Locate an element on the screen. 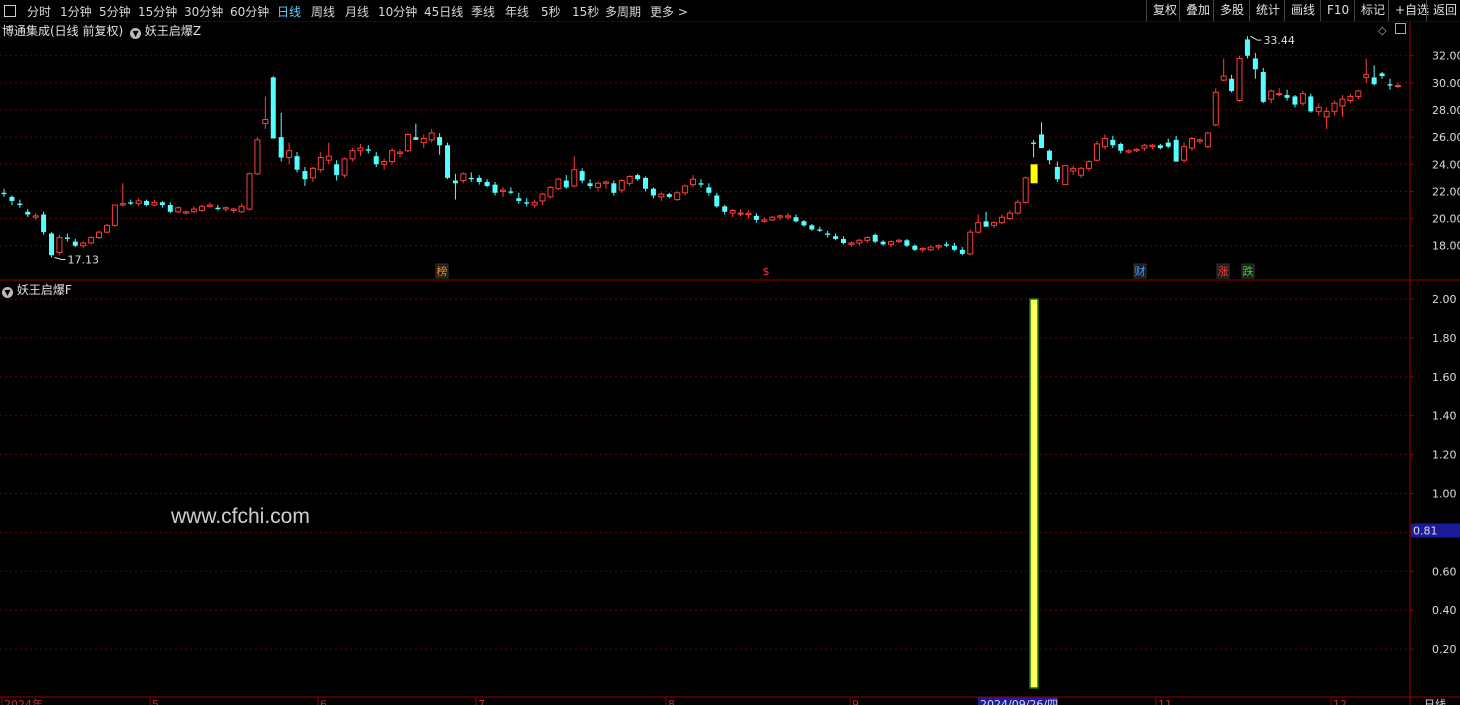  lower-indicator-name: 妖王启爆F is located at coordinates (44, 290).